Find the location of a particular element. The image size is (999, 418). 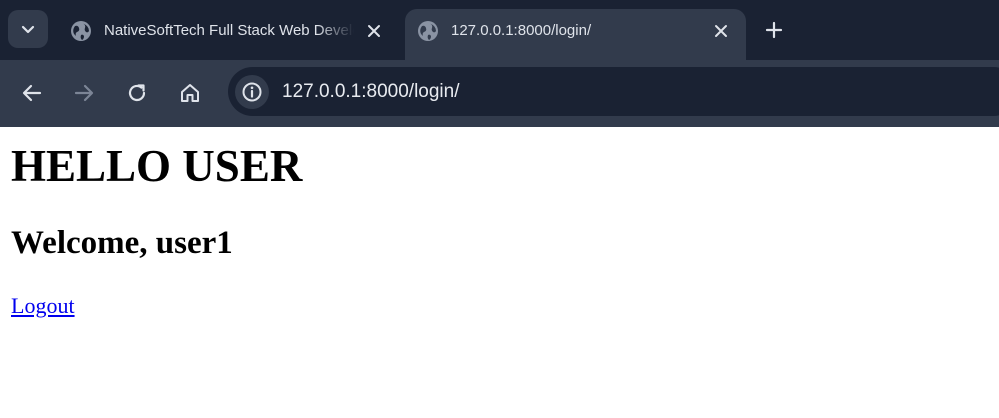

welcome-heading: Welcome, user1 is located at coordinates (122, 243).